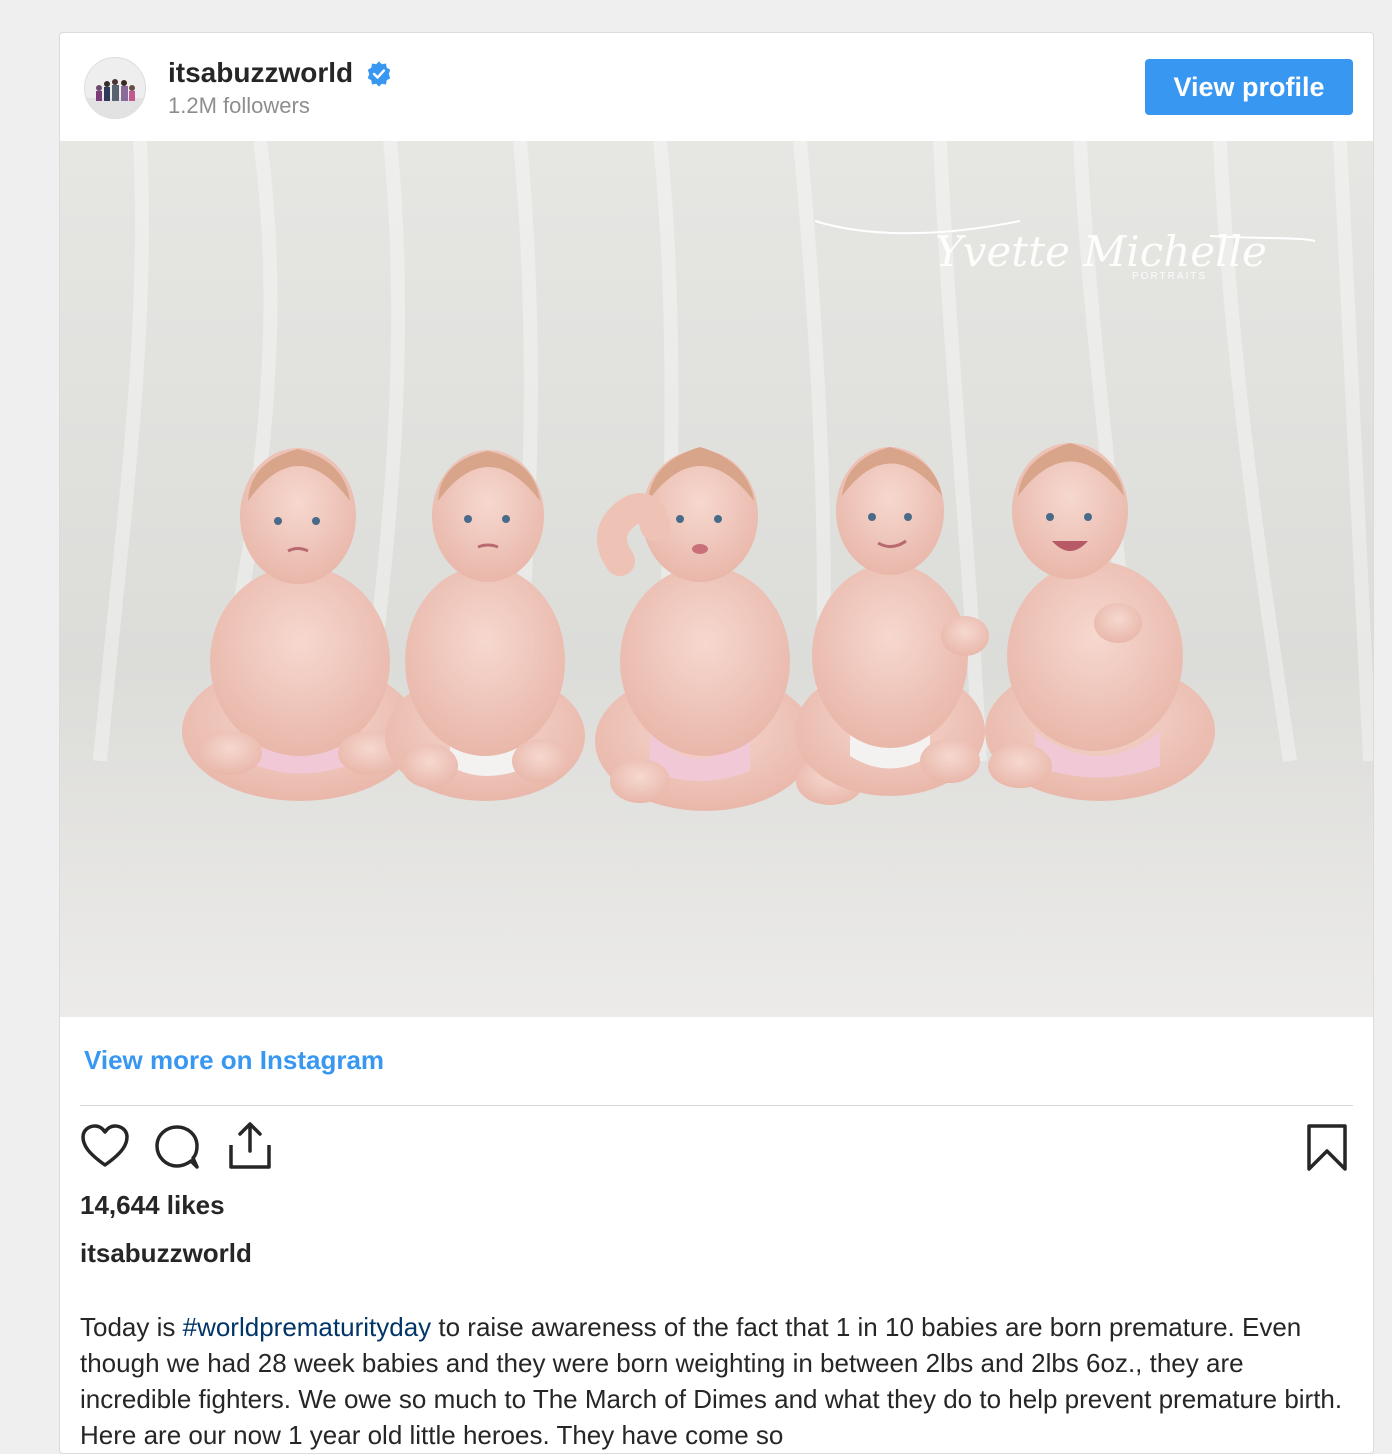 The image size is (1392, 1454). Describe the element at coordinates (239, 105) in the screenshot. I see `follower-count: 1.2M followers` at that location.